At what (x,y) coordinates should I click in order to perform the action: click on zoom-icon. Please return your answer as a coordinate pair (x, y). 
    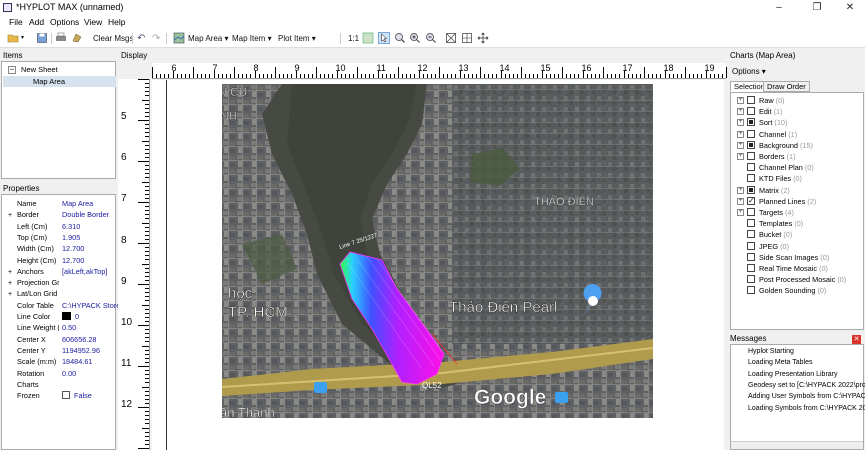
    Looking at the image, I should click on (400, 38).